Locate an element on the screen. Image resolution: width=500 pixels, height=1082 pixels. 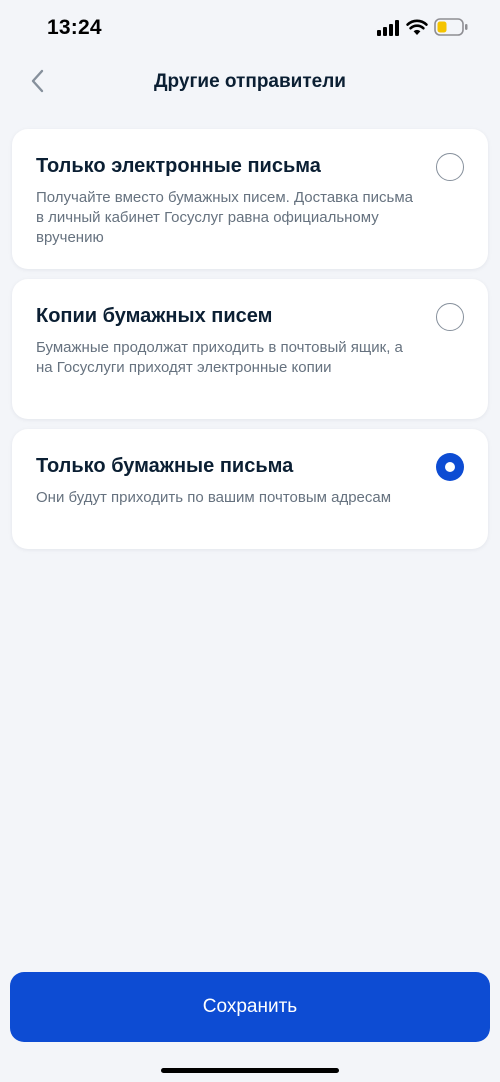
battery-icon is located at coordinates (451, 27).